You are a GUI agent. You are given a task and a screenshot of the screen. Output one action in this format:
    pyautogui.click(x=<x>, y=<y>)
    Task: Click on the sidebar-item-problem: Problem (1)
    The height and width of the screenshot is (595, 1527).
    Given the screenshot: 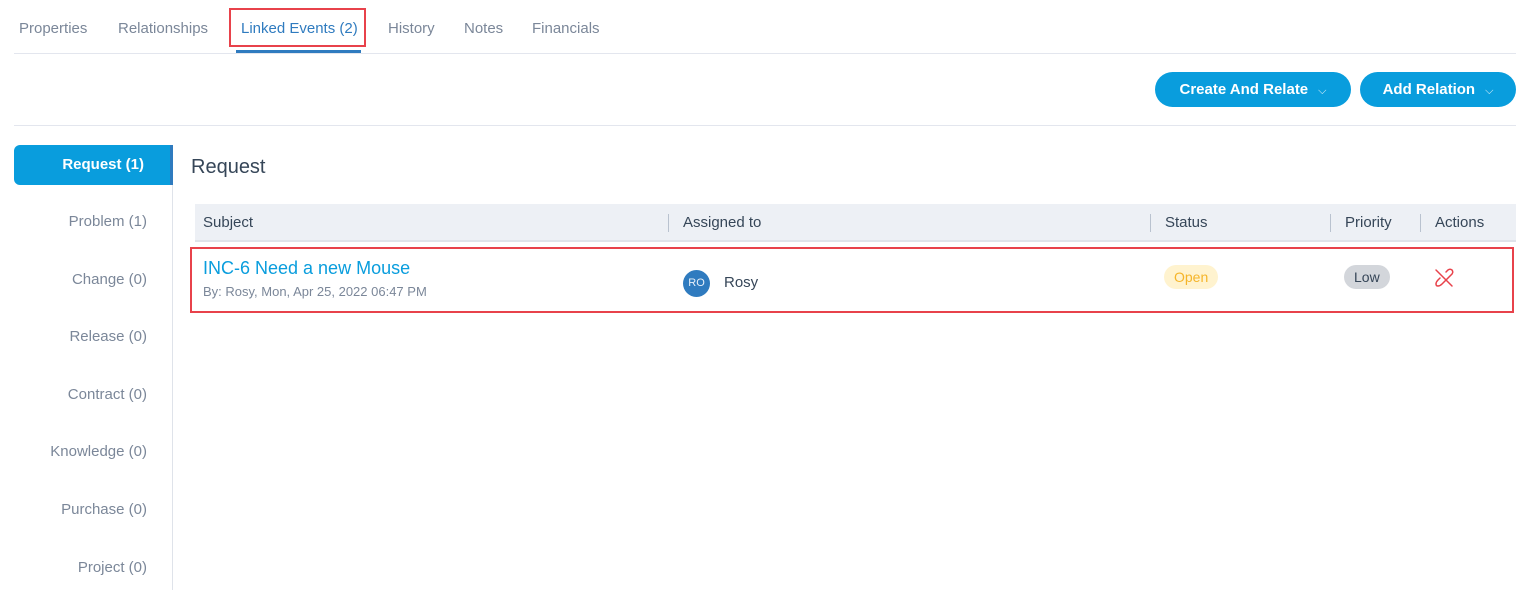 What is the action you would take?
    pyautogui.click(x=93, y=222)
    